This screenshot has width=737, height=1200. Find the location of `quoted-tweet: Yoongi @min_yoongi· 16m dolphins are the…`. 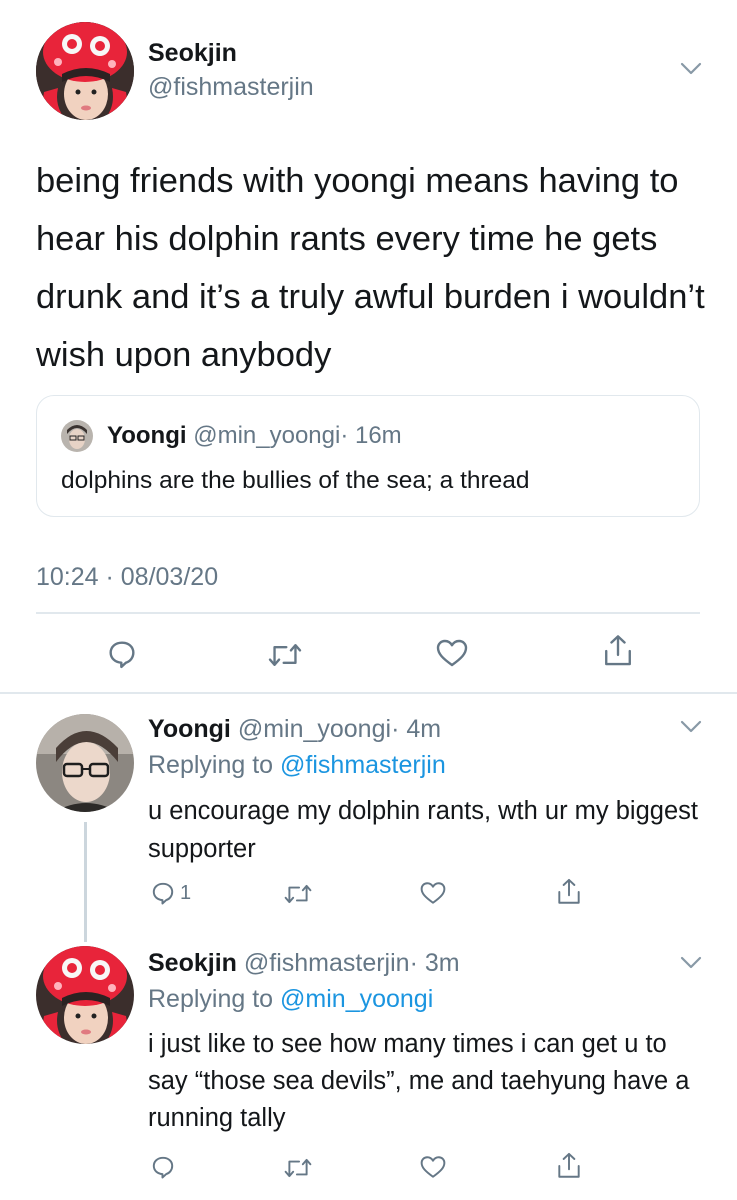

quoted-tweet: Yoongi @min_yoongi· 16m dolphins are the… is located at coordinates (368, 456).